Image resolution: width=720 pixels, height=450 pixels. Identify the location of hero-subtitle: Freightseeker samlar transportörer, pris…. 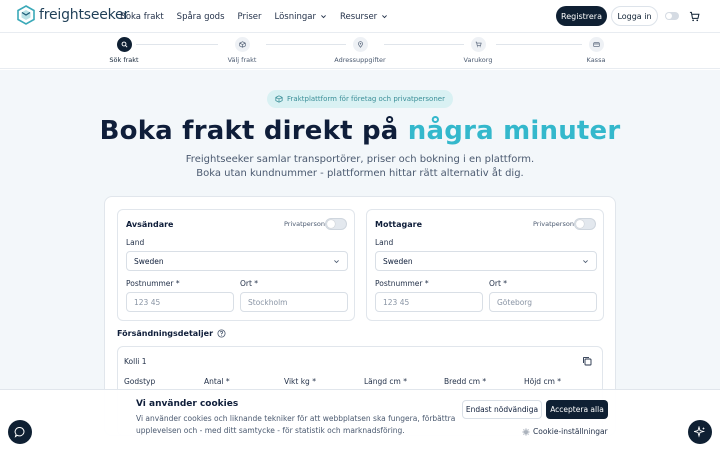
(360, 167).